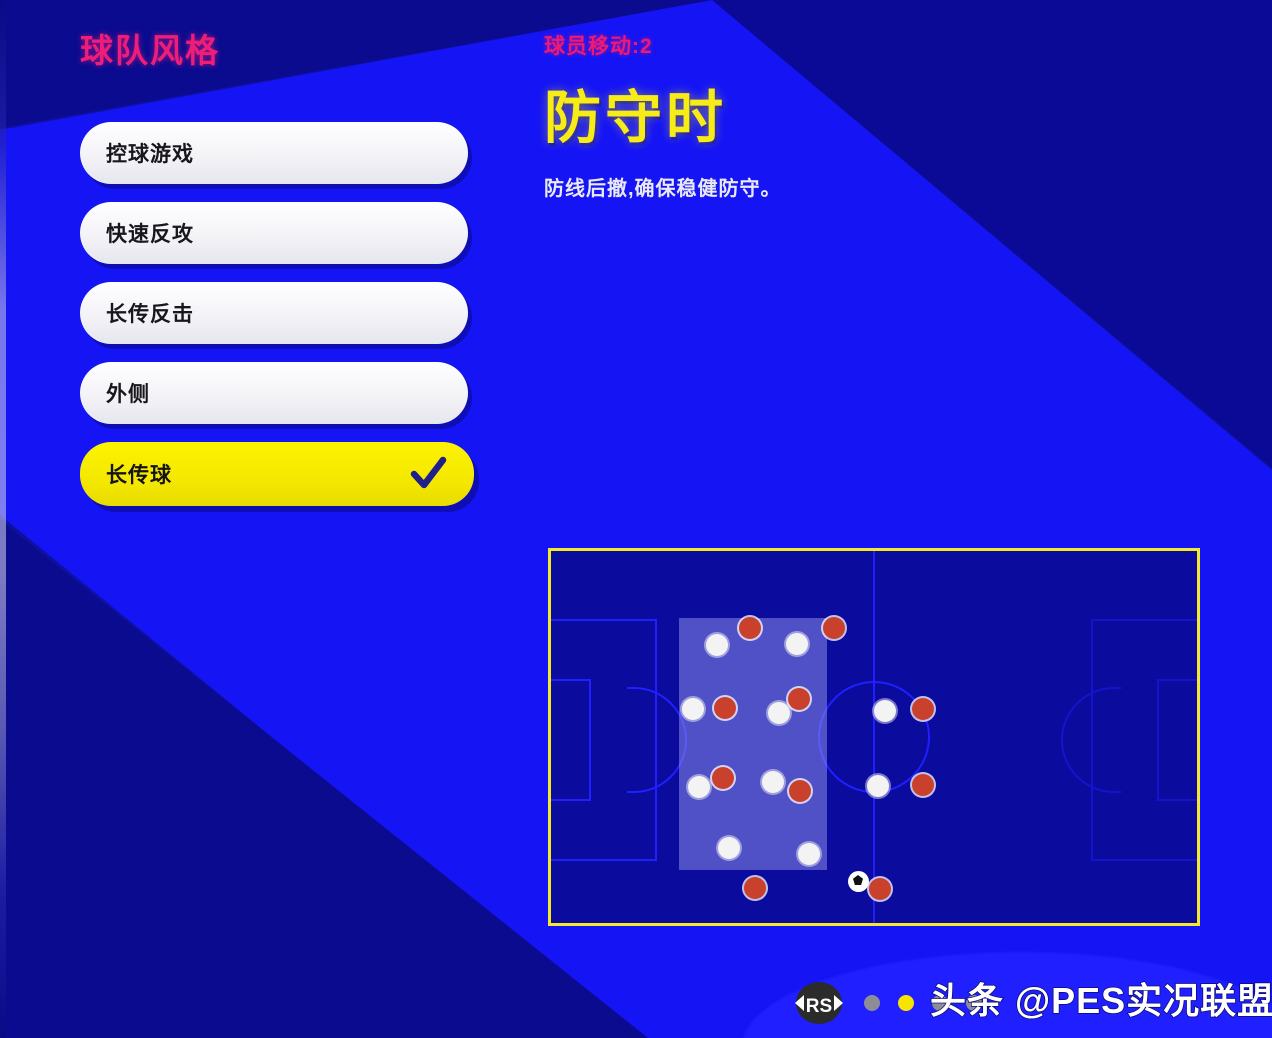 The height and width of the screenshot is (1038, 1272). I want to click on defensive-block-zone, so click(753, 744).